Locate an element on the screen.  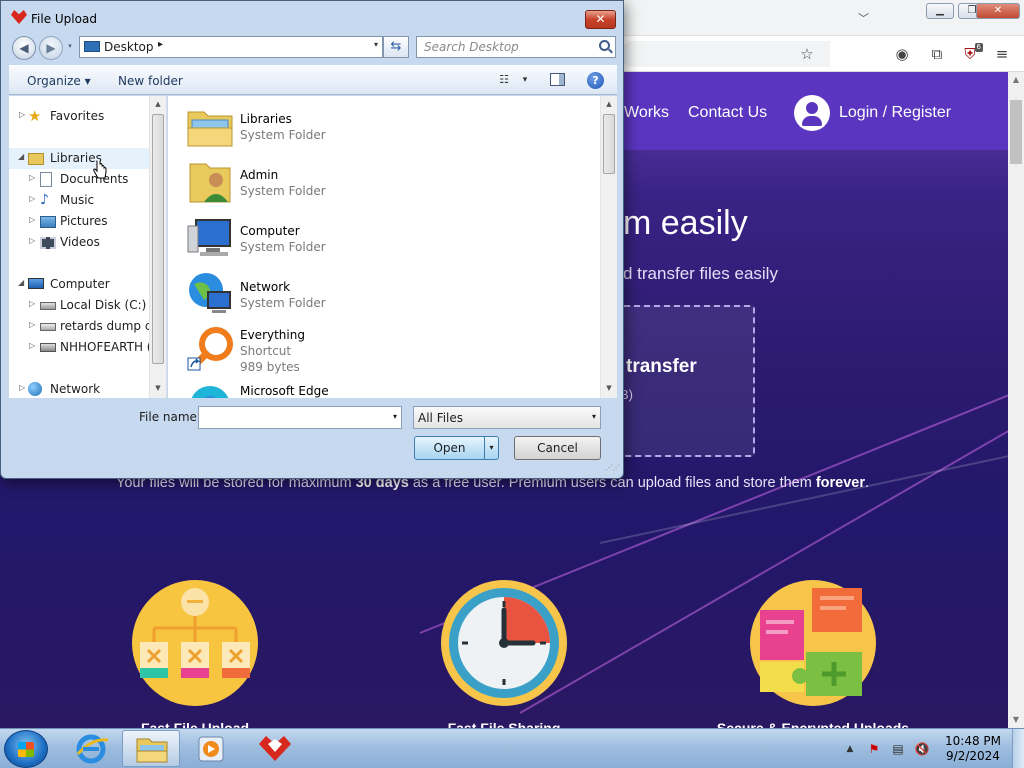
tree-item-network-drive: ▷ NHHOFEARTH (F is located at coordinates (79, 347).